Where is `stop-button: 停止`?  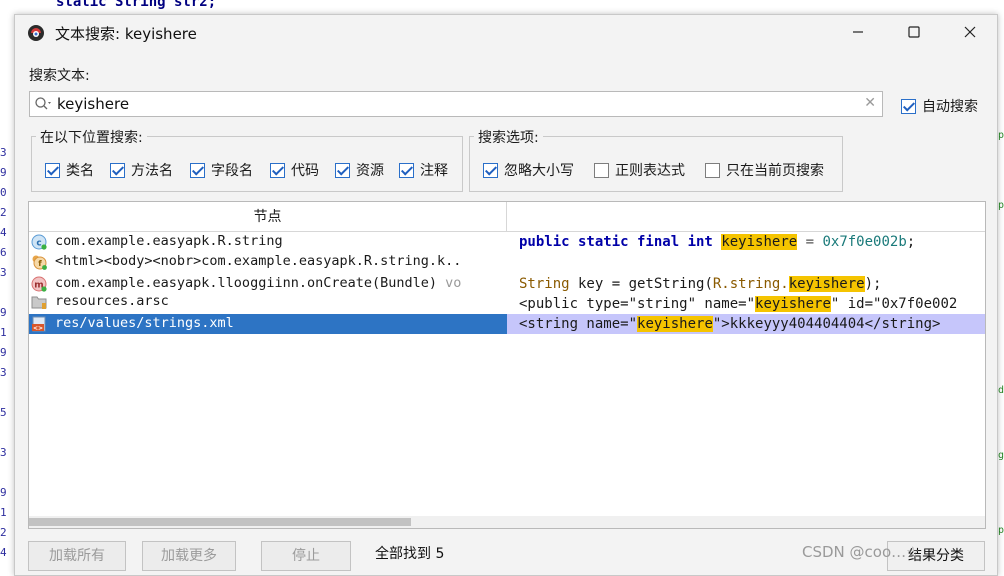
stop-button: 停止 is located at coordinates (306, 556).